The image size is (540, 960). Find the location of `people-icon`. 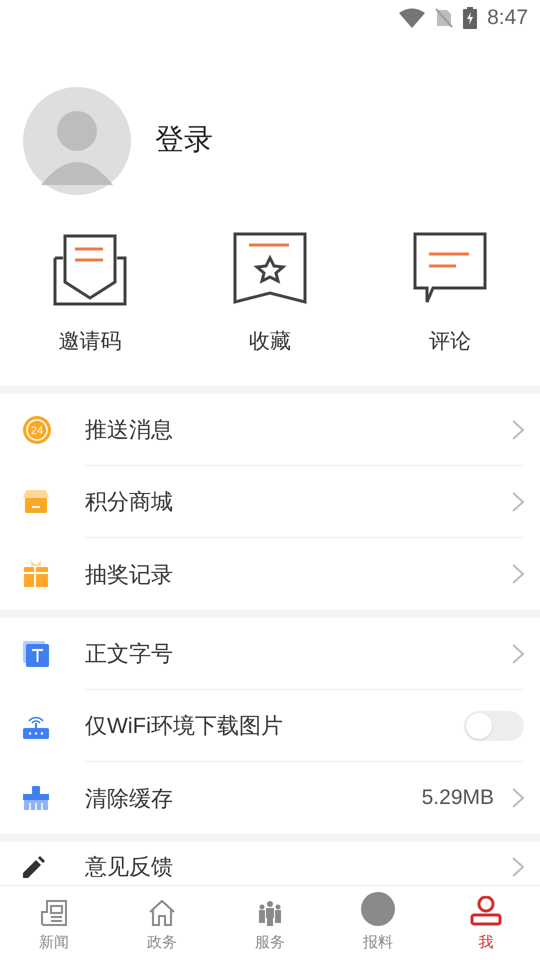

people-icon is located at coordinates (270, 913).